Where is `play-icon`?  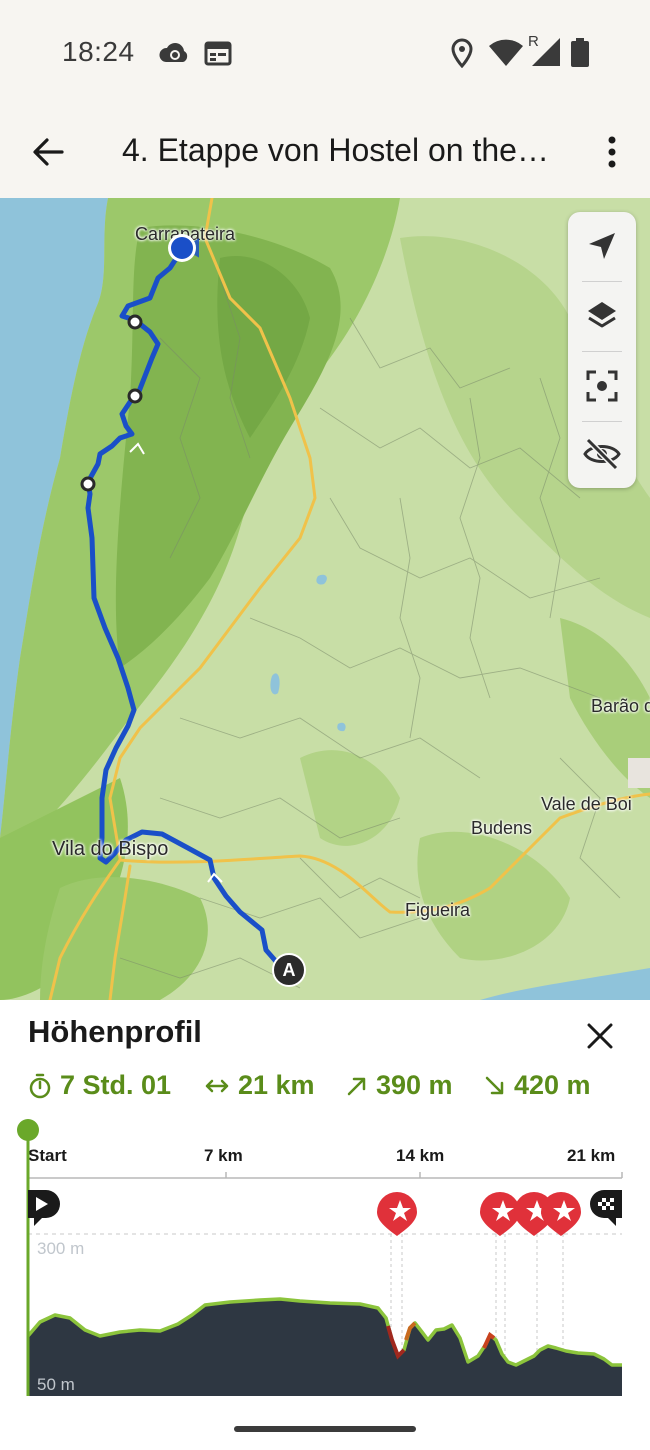 play-icon is located at coordinates (44, 1208).